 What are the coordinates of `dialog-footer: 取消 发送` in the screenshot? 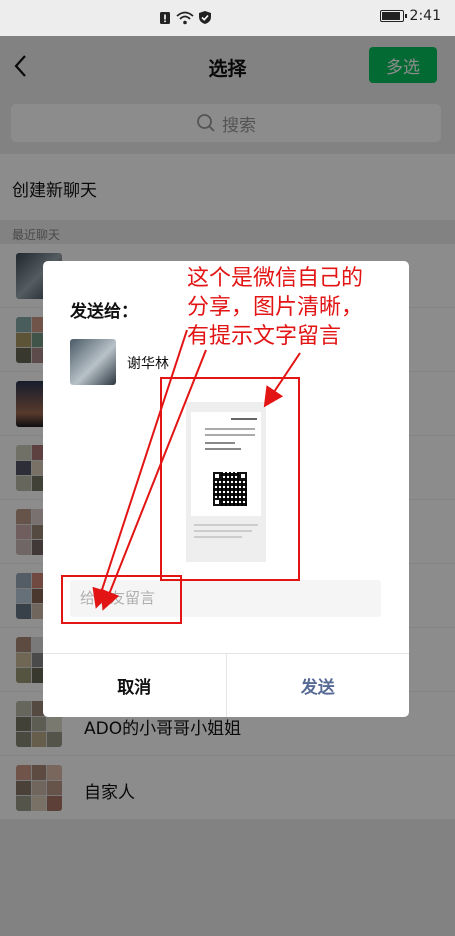 It's located at (226, 685).